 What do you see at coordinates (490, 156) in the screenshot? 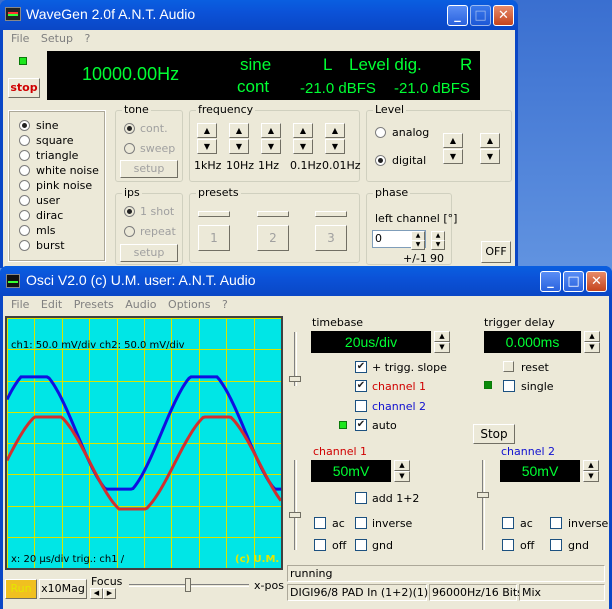
I see `level-right-down-icon: ▼` at bounding box center [490, 156].